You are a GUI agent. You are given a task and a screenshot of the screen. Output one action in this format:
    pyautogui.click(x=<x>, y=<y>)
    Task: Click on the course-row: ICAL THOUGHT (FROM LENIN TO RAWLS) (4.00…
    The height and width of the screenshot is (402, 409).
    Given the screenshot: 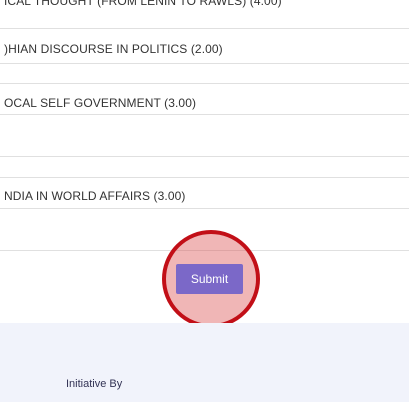 What is the action you would take?
    pyautogui.click(x=204, y=14)
    